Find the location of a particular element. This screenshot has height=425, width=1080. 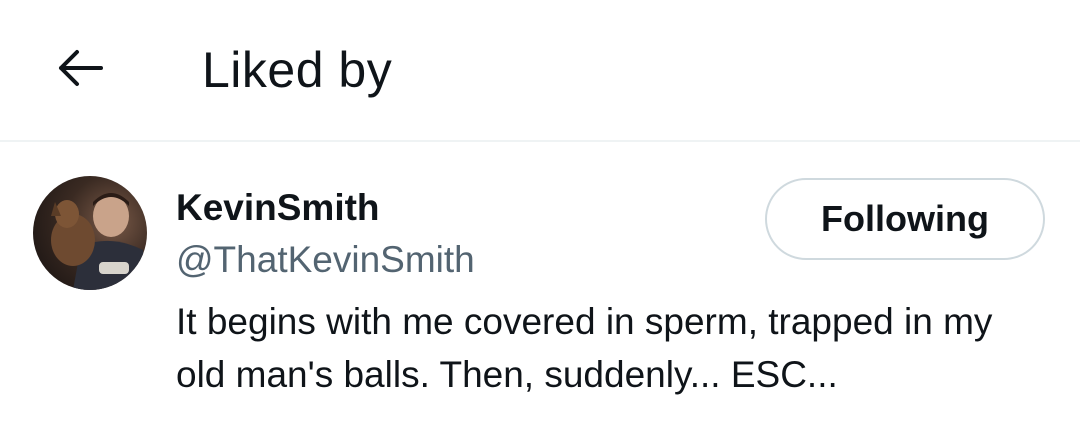

user-display-name: KevinSmith is located at coordinates (278, 208).